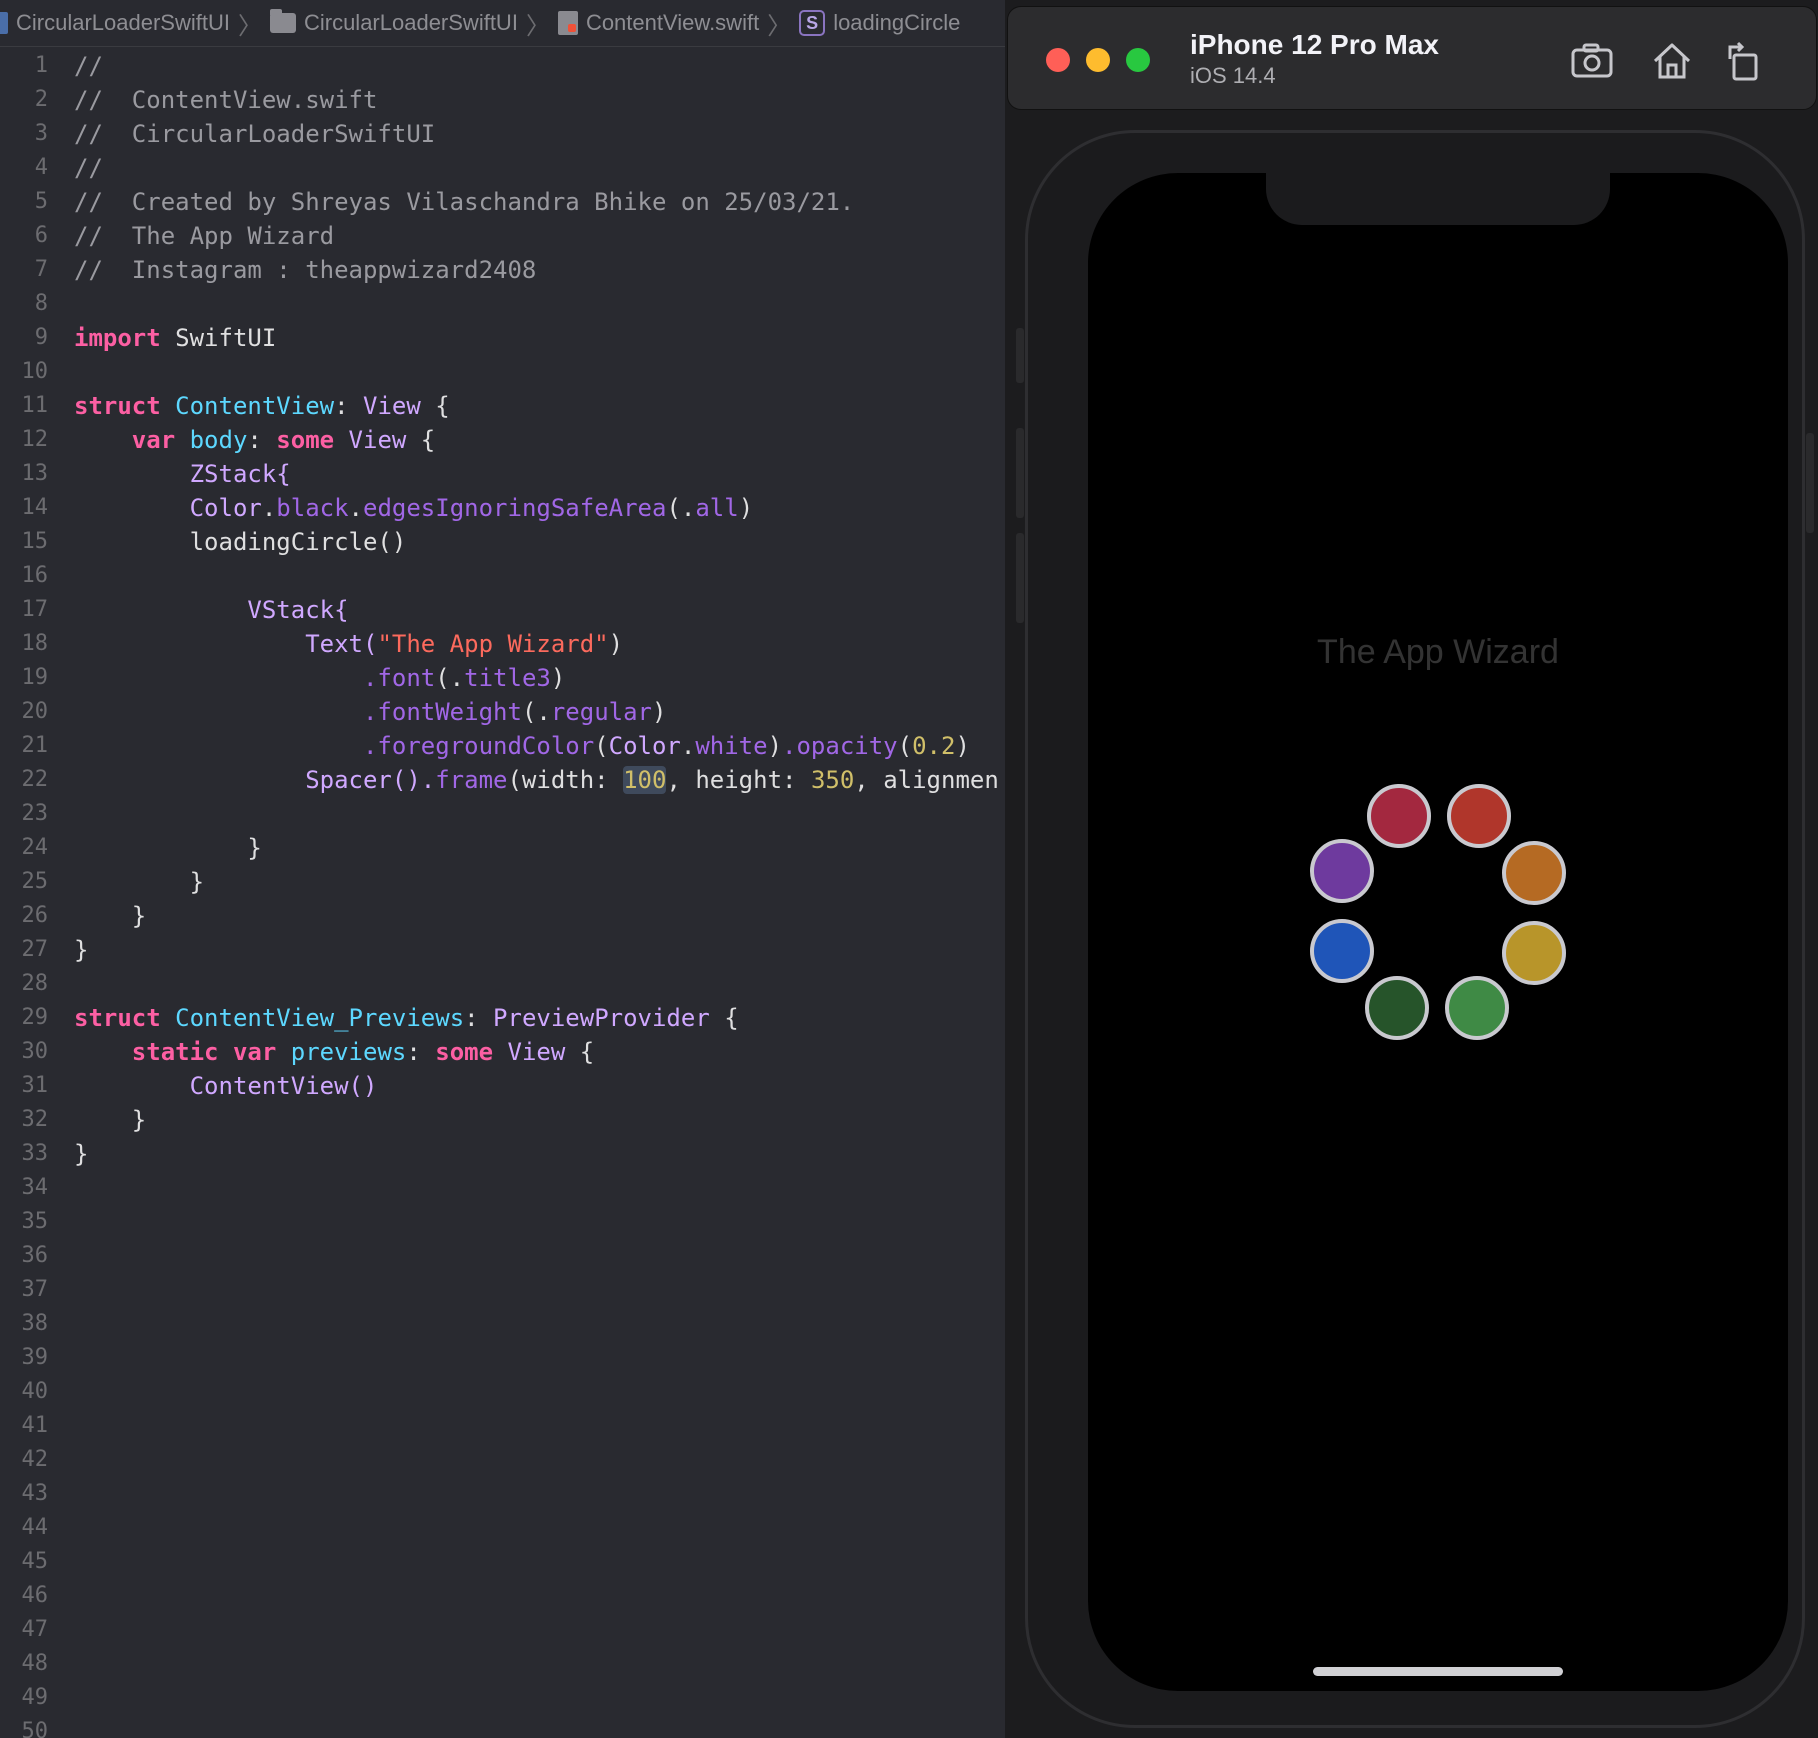 The width and height of the screenshot is (1818, 1738). What do you see at coordinates (298, 542) in the screenshot?
I see `function-call: loadingCircle()` at bounding box center [298, 542].